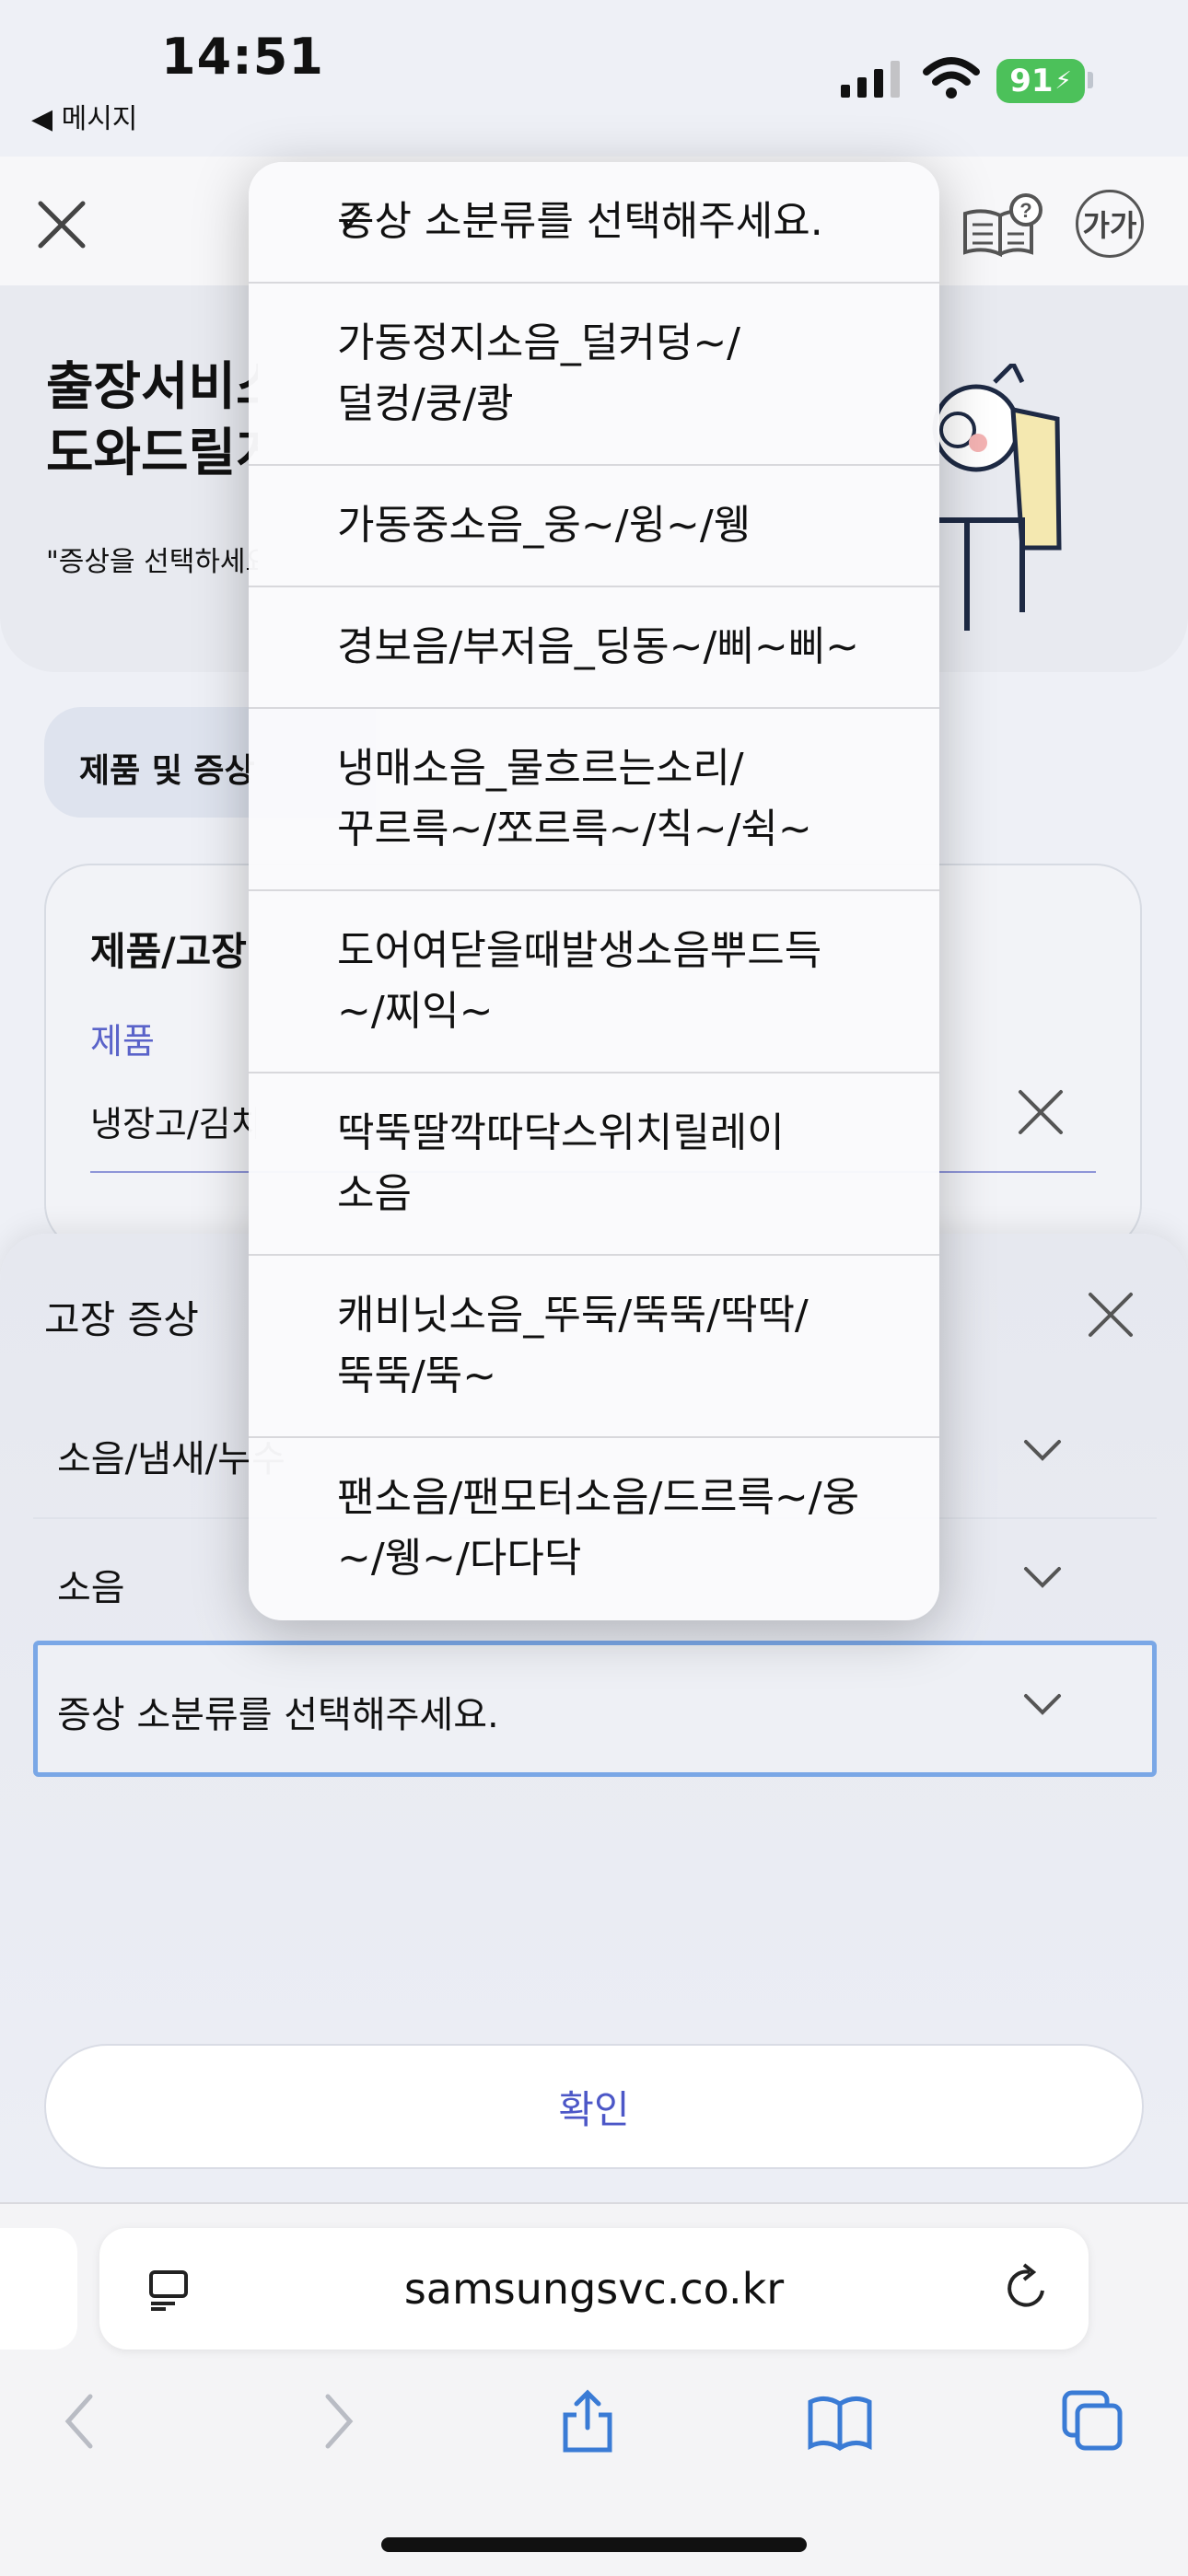  I want to click on tabs-icon, so click(1093, 2421).